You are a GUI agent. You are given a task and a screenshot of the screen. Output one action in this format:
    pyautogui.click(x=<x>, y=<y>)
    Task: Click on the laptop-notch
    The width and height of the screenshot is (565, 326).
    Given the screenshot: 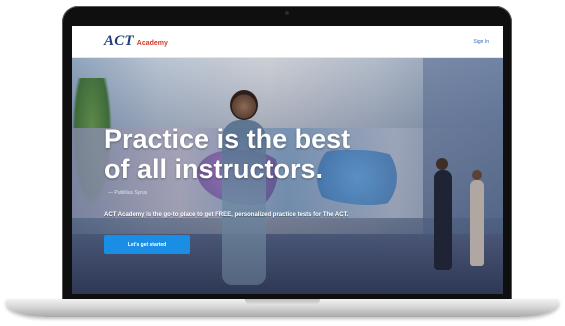 What is the action you would take?
    pyautogui.click(x=282, y=302)
    